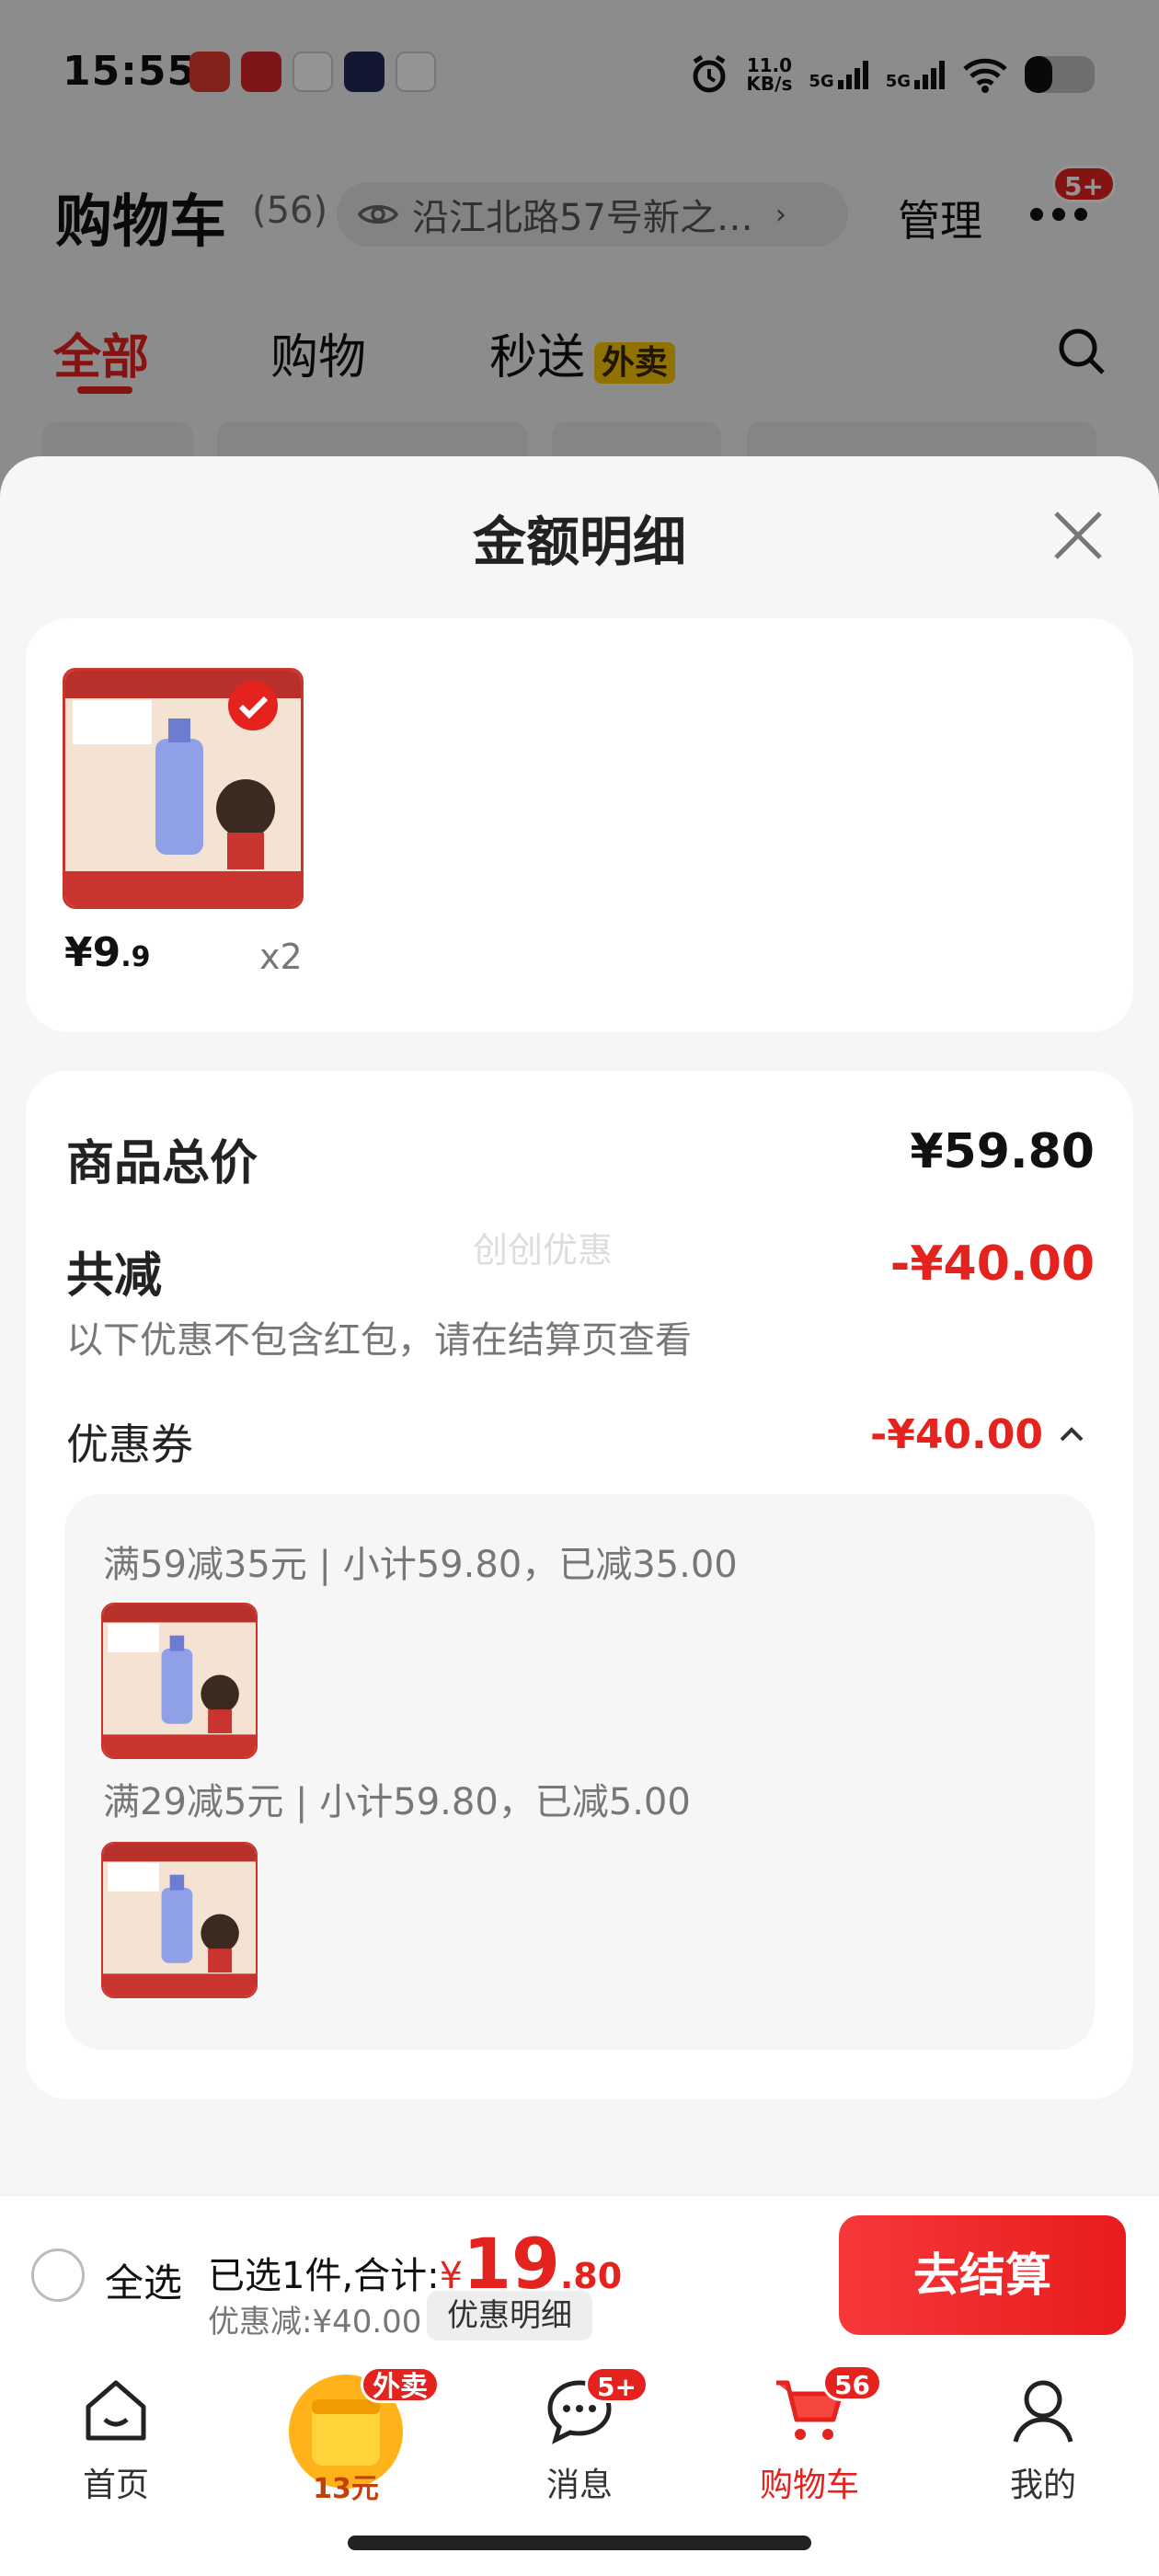  What do you see at coordinates (315, 2322) in the screenshot?
I see `discount-summary: 优惠减:¥40.00` at bounding box center [315, 2322].